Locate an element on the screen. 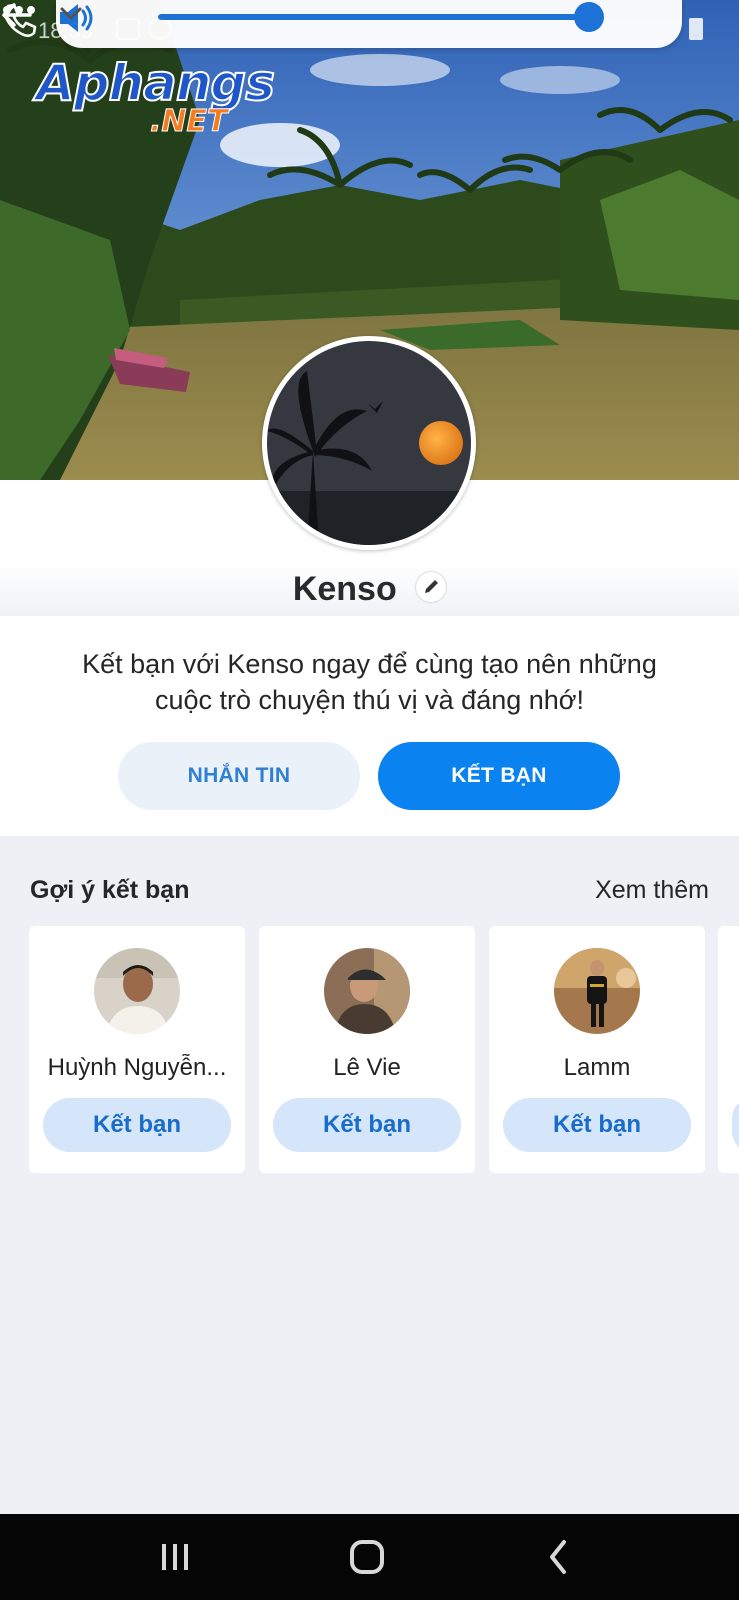  volume-panel is located at coordinates (369, 24).